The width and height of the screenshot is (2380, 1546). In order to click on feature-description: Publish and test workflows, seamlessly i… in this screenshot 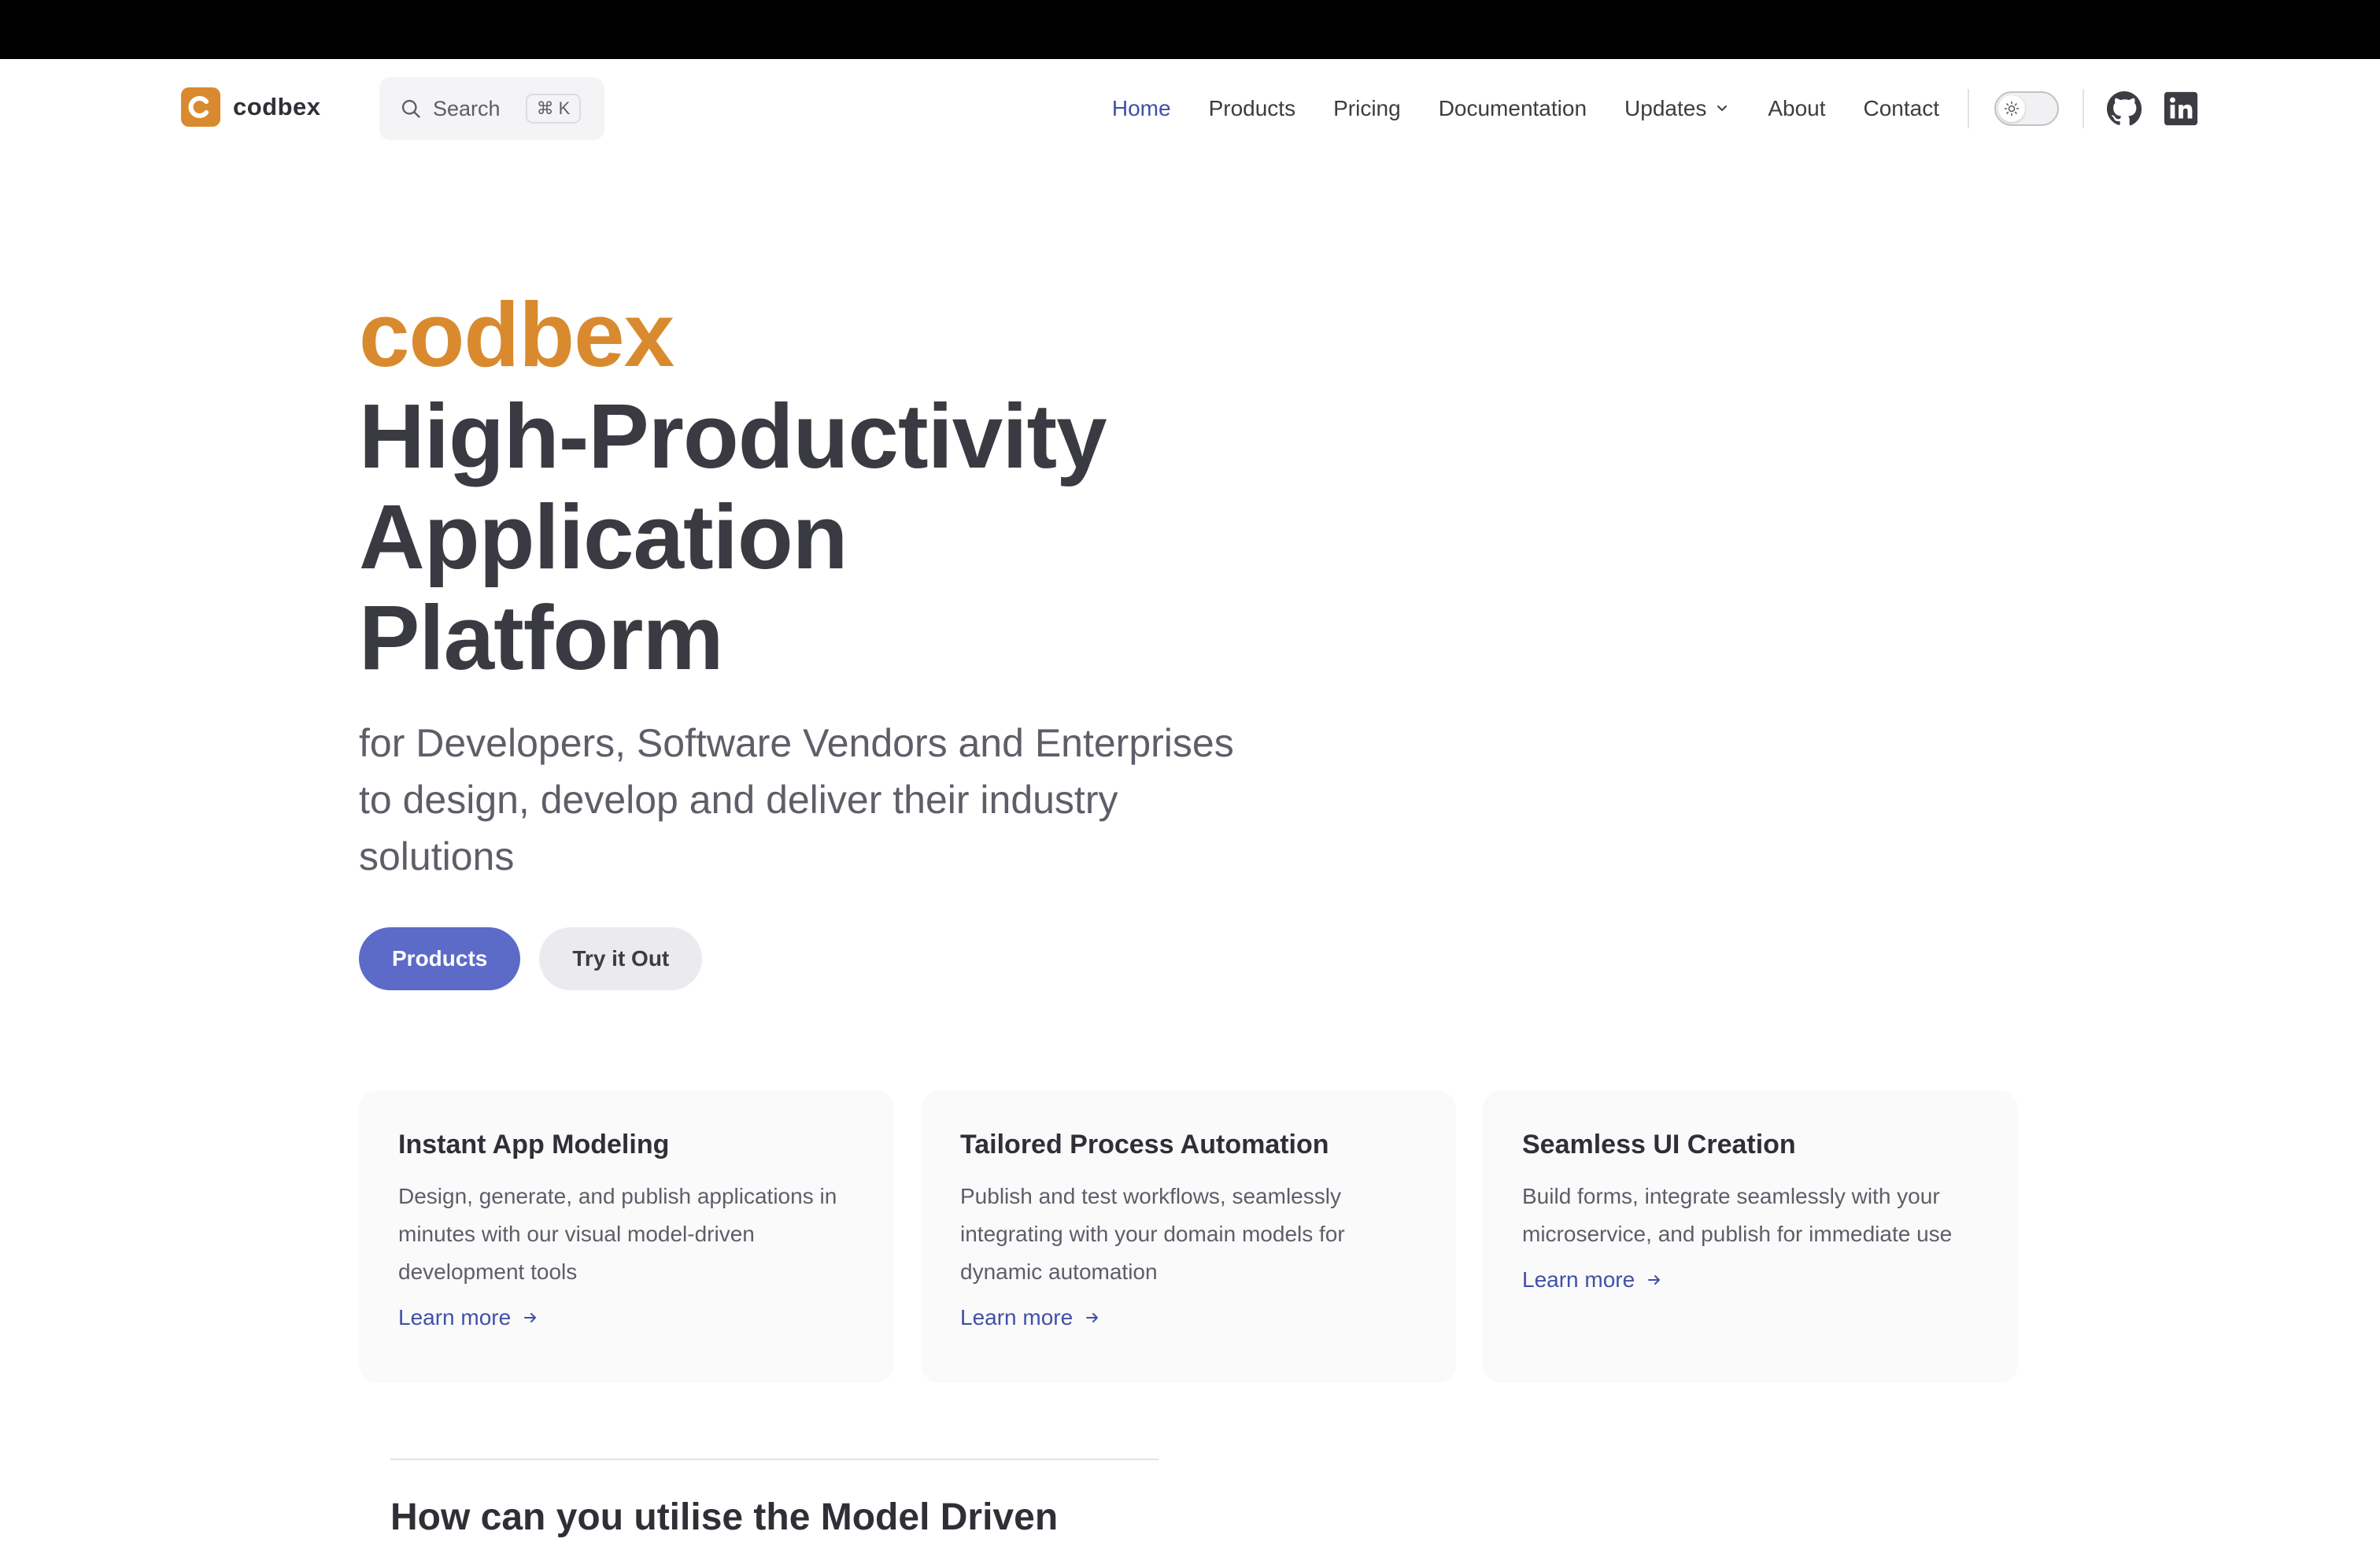, I will do `click(1152, 1234)`.